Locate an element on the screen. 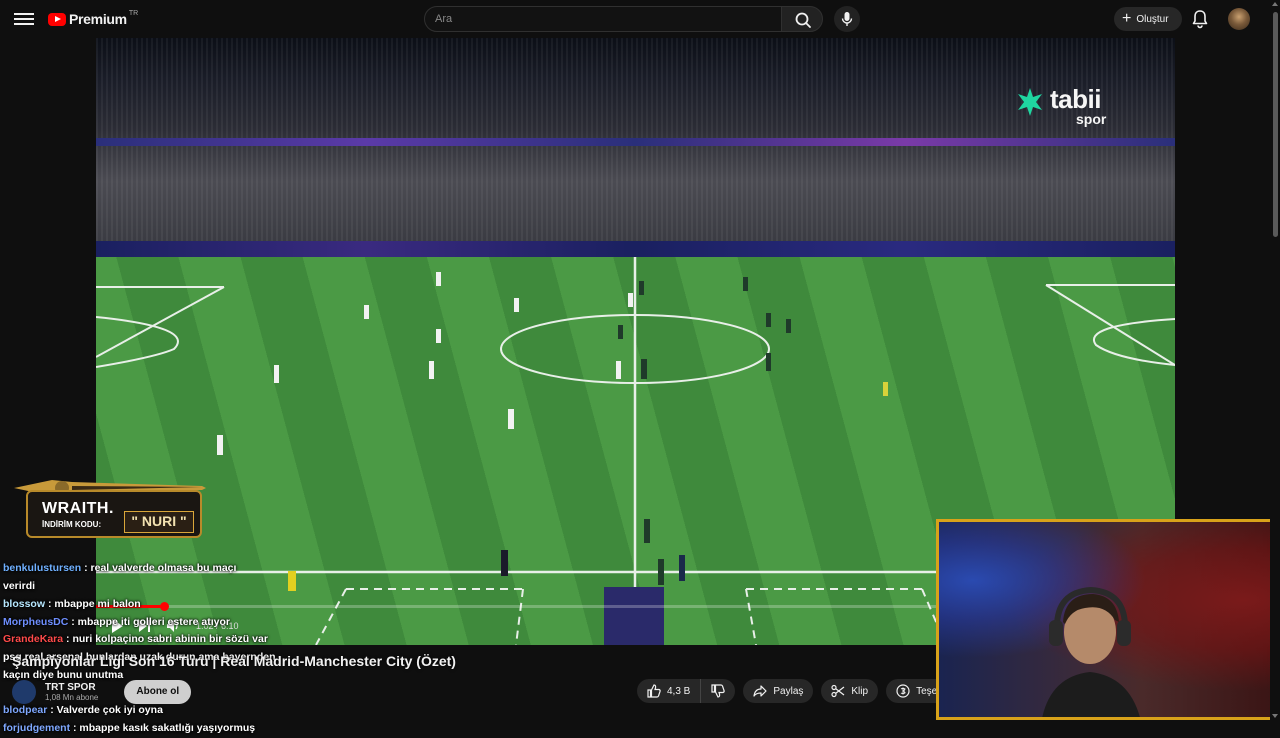 The image size is (1280, 738). create-label: Oluştur is located at coordinates (1152, 19).